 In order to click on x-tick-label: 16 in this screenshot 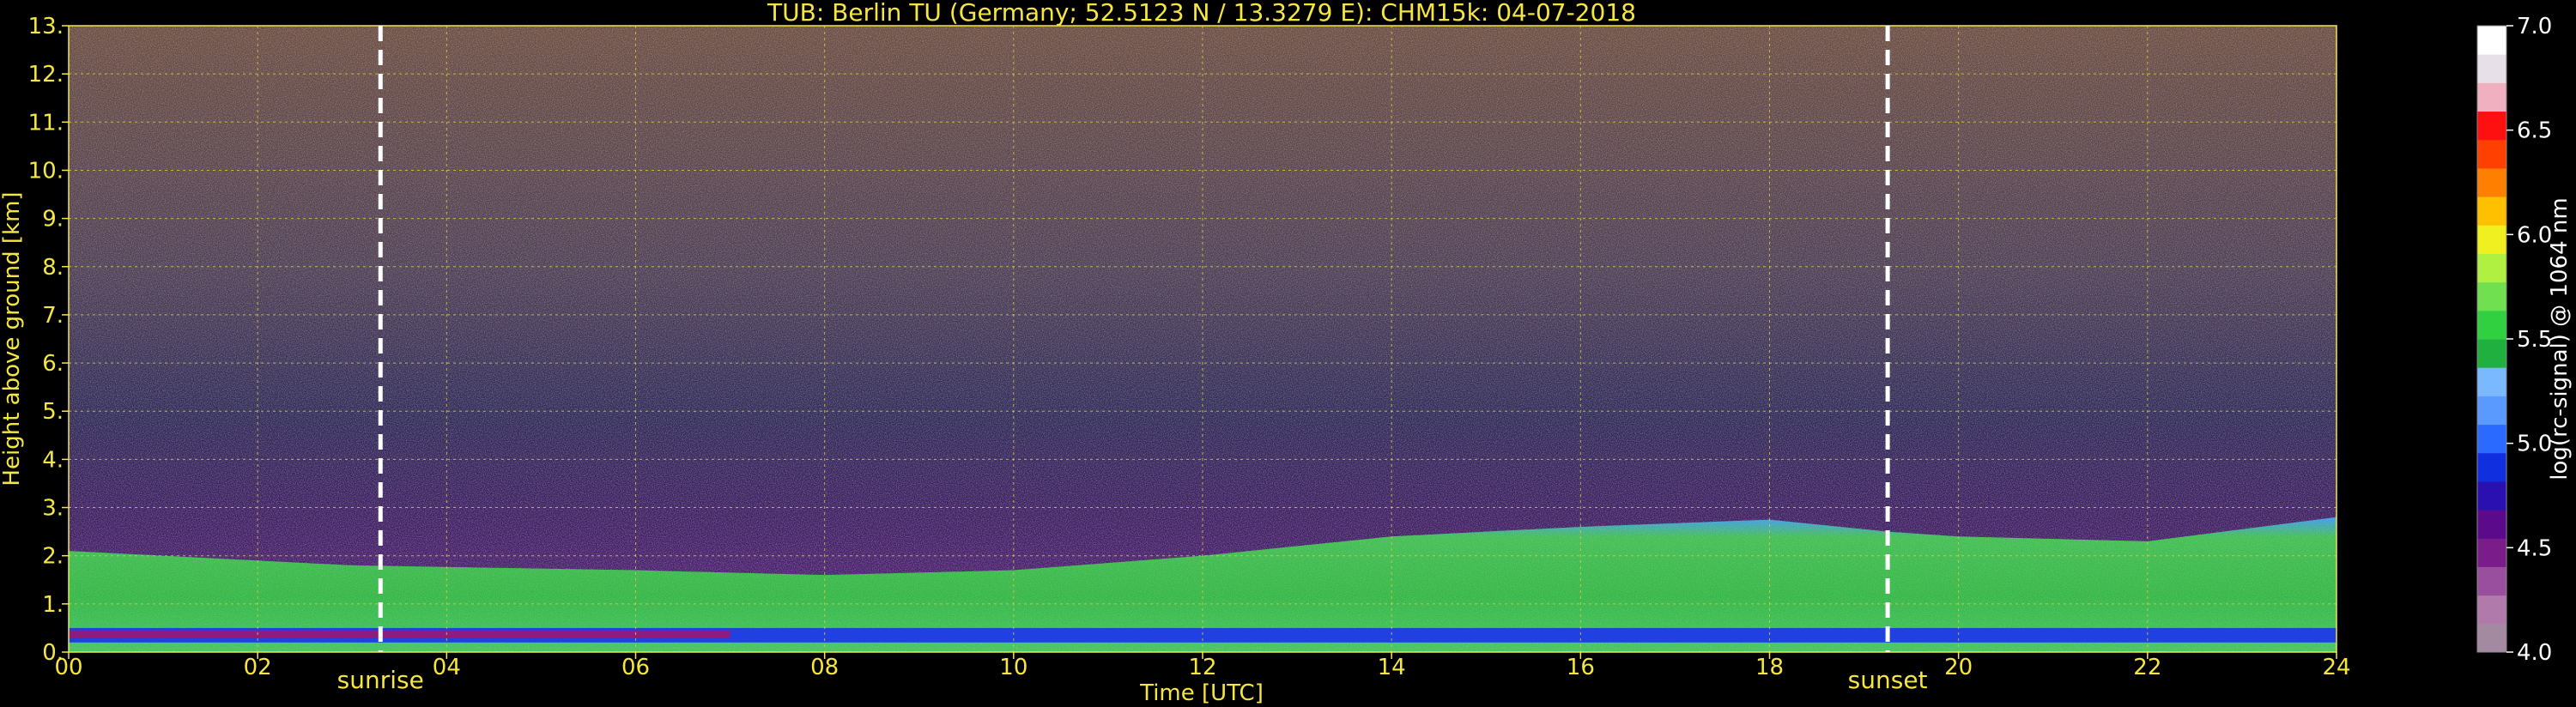, I will do `click(1581, 667)`.